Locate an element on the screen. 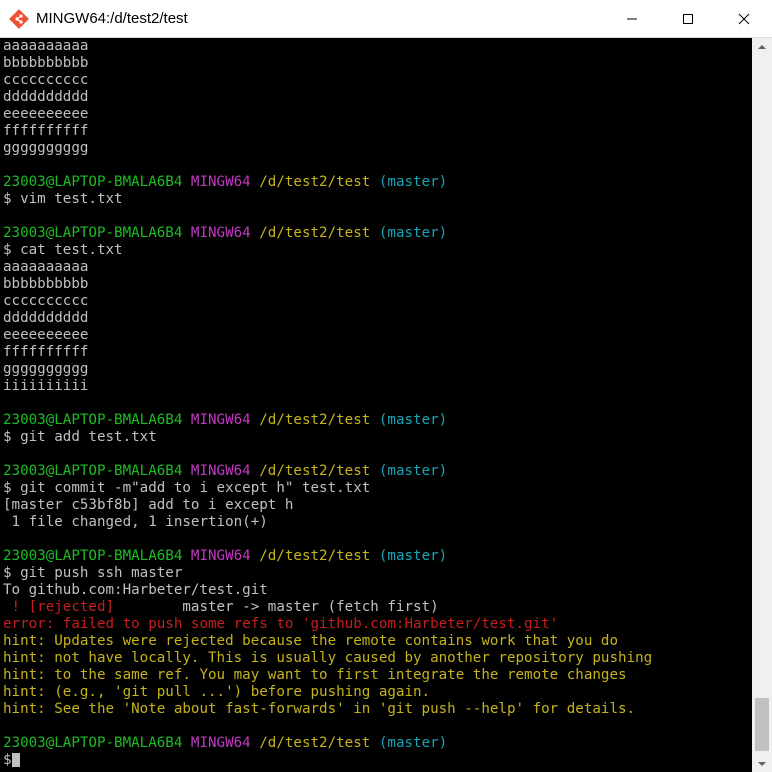 The image size is (772, 772). command-line: $ git add test.txt is located at coordinates (80, 437).